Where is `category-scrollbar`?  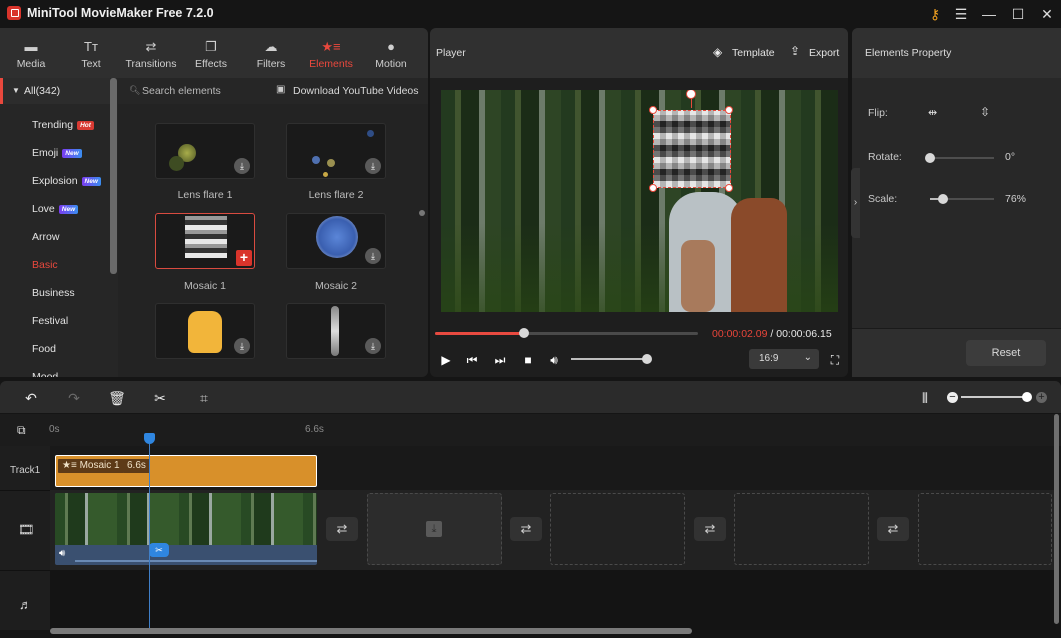
category-scrollbar is located at coordinates (113, 176).